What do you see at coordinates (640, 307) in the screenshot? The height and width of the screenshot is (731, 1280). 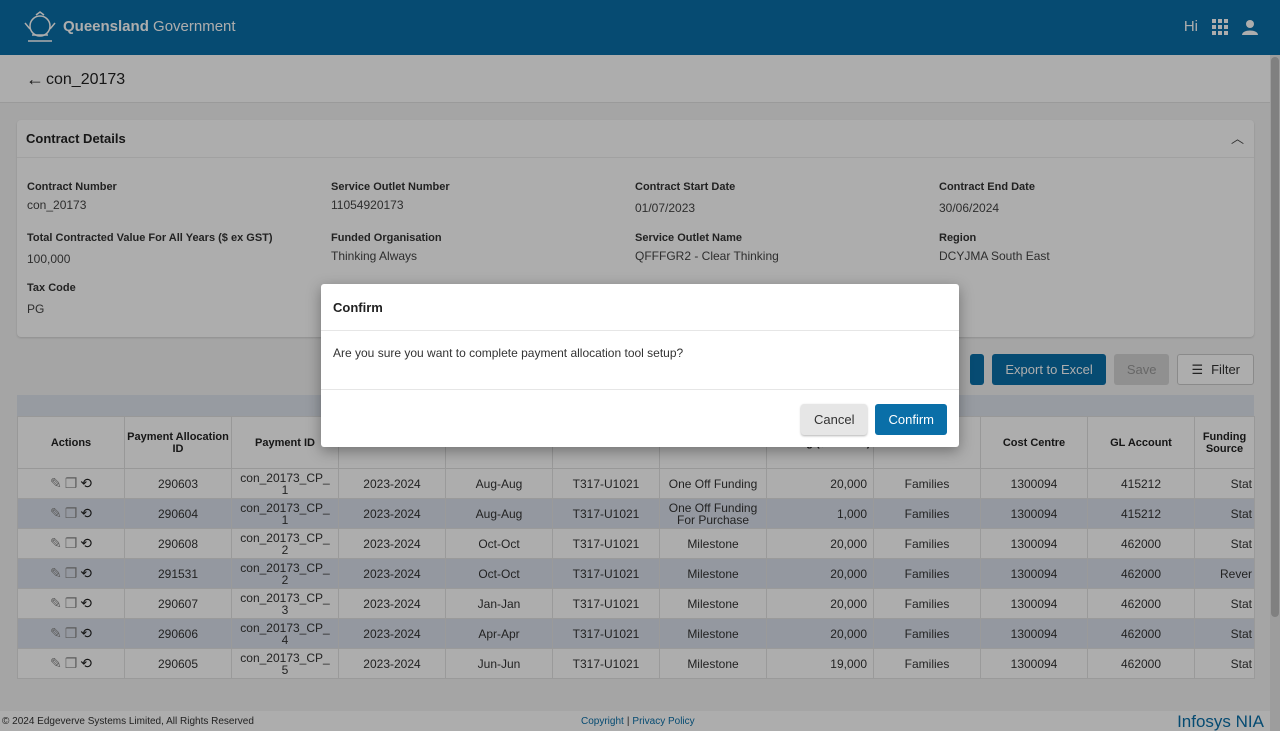 I see `dialog-title: Confirm` at bounding box center [640, 307].